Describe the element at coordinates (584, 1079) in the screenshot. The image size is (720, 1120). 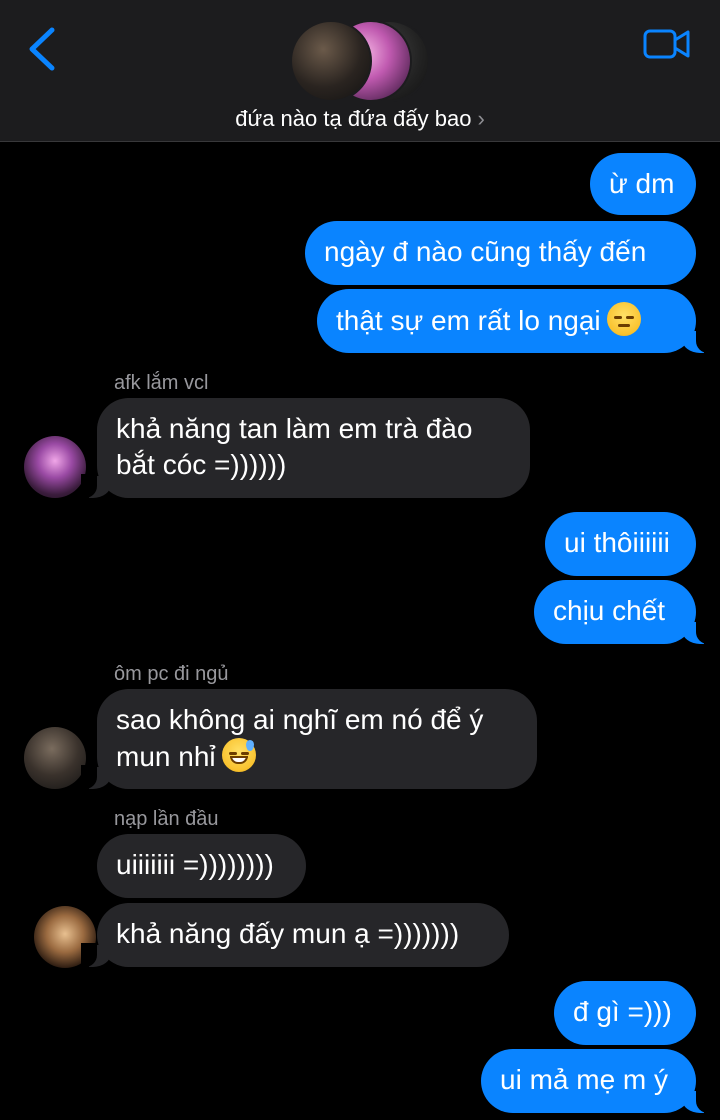
I see `message-text: ui mả mẹ m ý` at that location.